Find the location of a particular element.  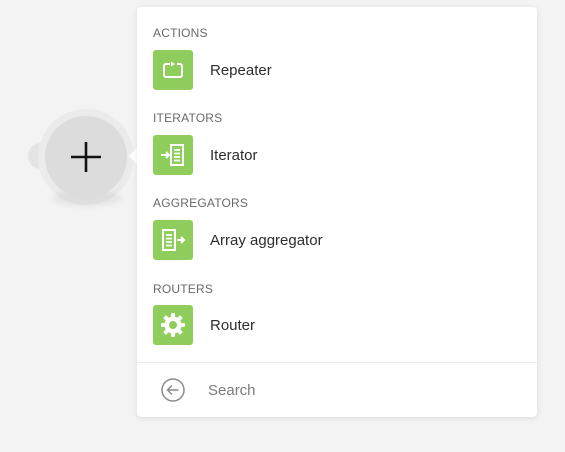

plus-icon is located at coordinates (86, 157).